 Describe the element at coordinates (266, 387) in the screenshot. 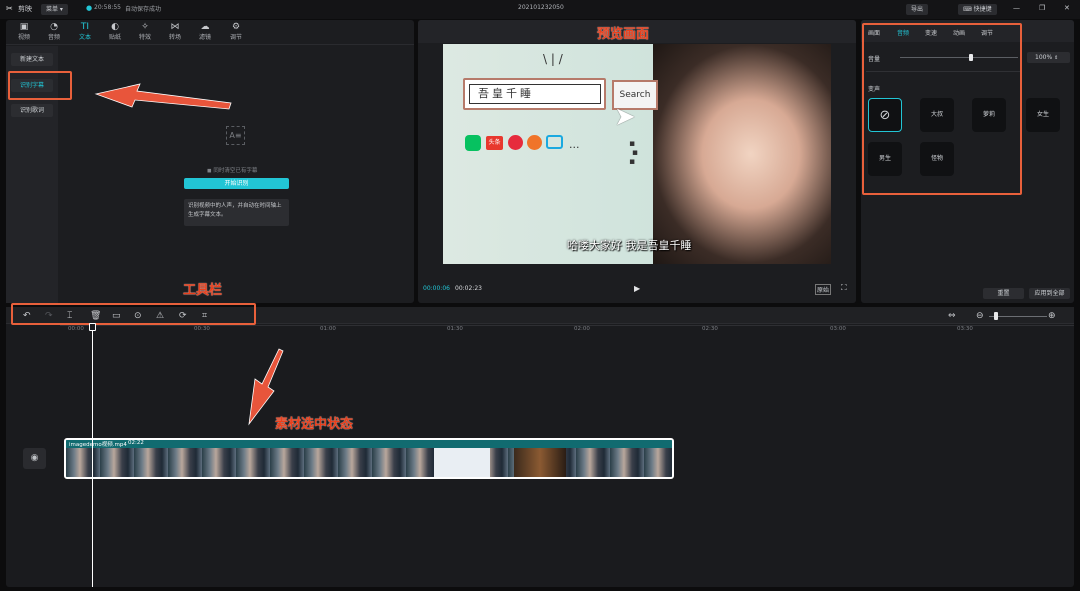

I see `arrow-to-clip` at that location.